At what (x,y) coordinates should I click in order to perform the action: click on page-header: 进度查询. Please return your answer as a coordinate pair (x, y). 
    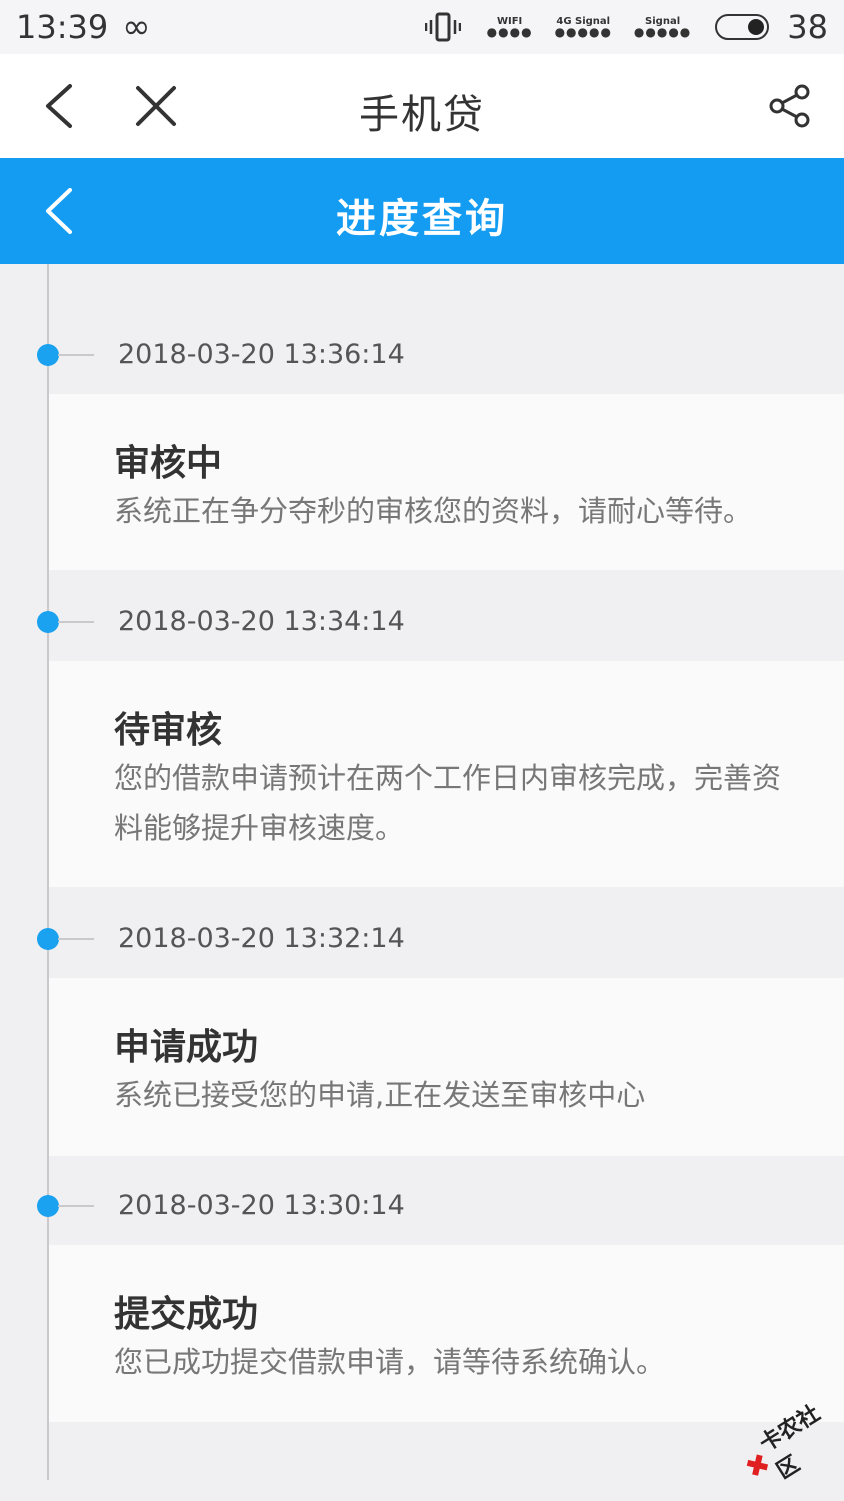
    Looking at the image, I should click on (422, 211).